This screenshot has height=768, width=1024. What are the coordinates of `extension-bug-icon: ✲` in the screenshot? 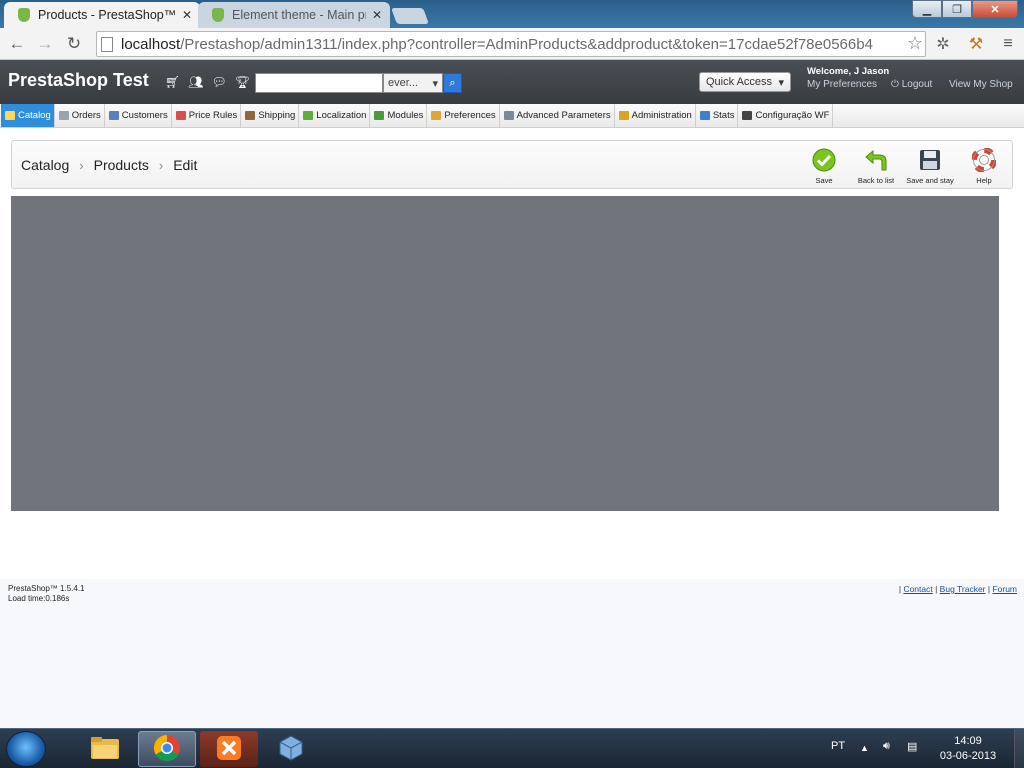 It's located at (943, 44).